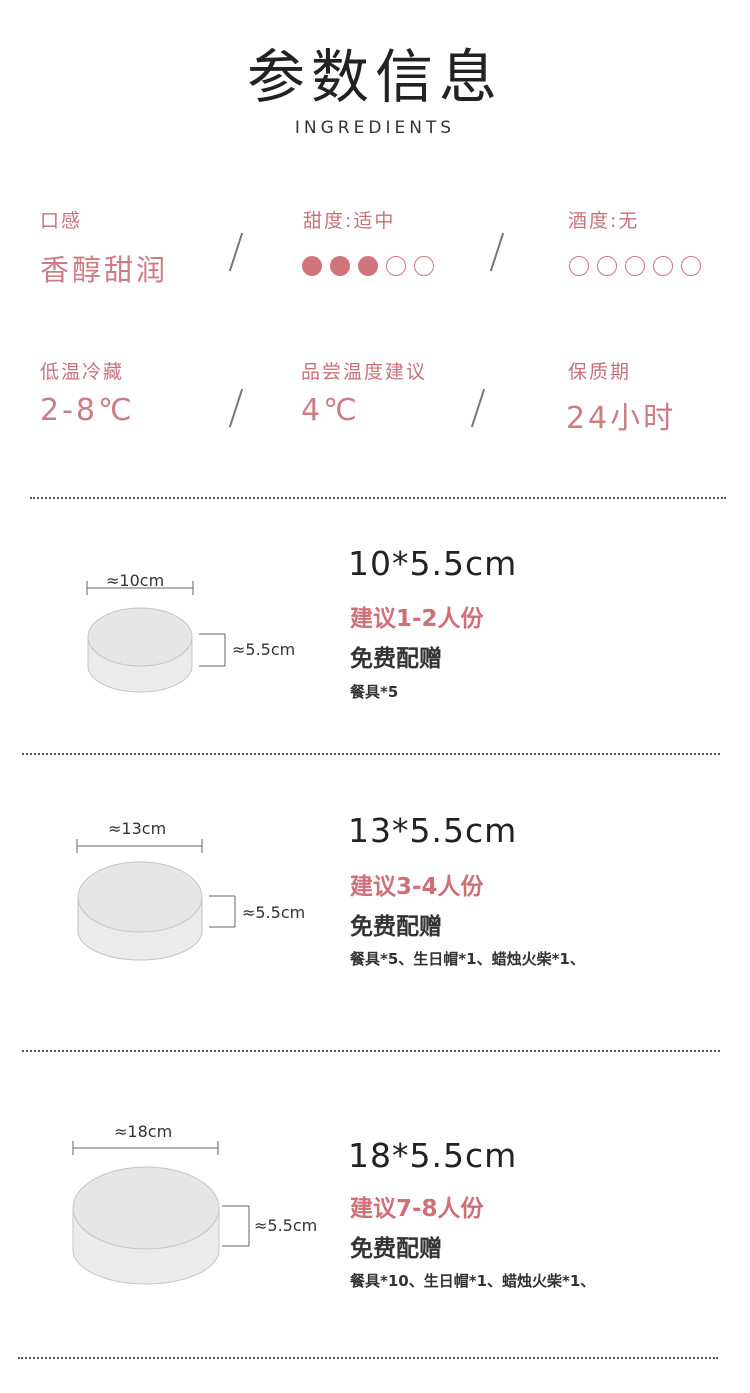  What do you see at coordinates (604, 221) in the screenshot?
I see `alcohol-label: 酒度:无` at bounding box center [604, 221].